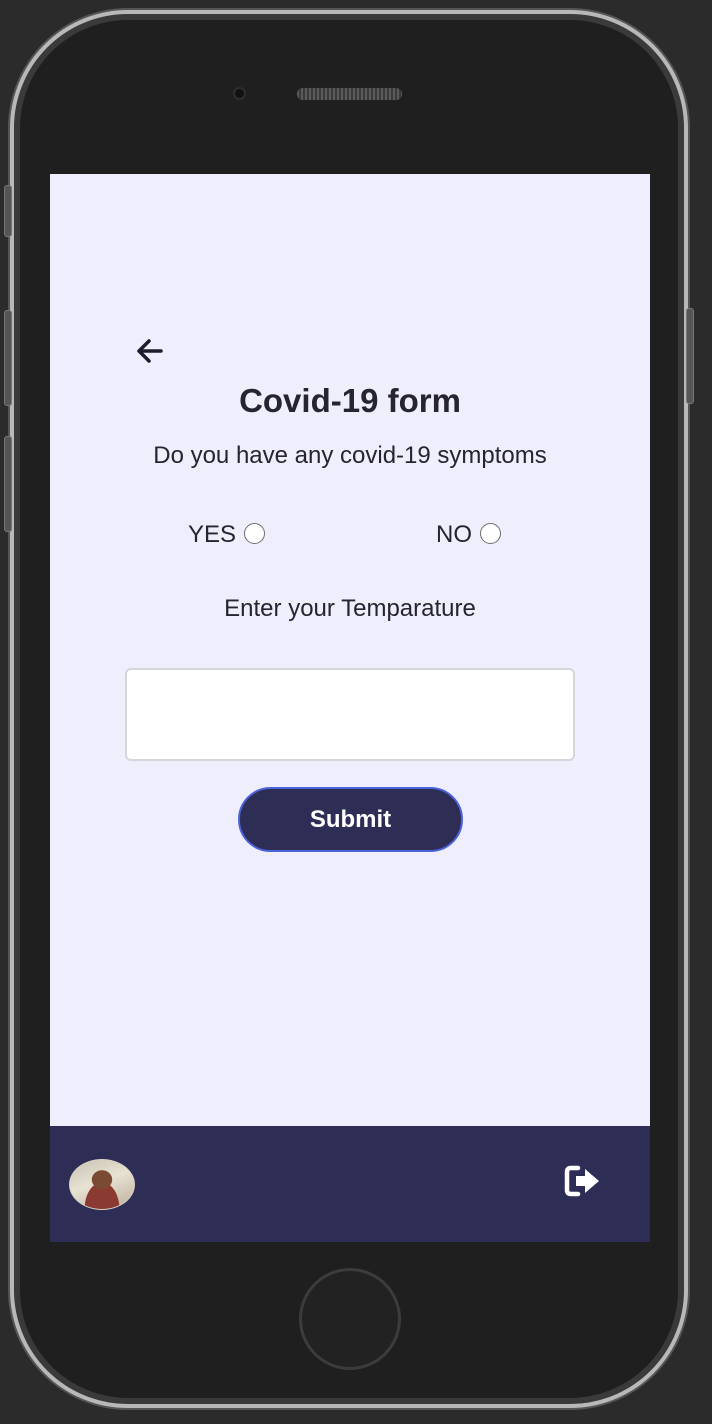 This screenshot has height=1424, width=712. What do you see at coordinates (212, 534) in the screenshot?
I see `radio-yes-label: YES` at bounding box center [212, 534].